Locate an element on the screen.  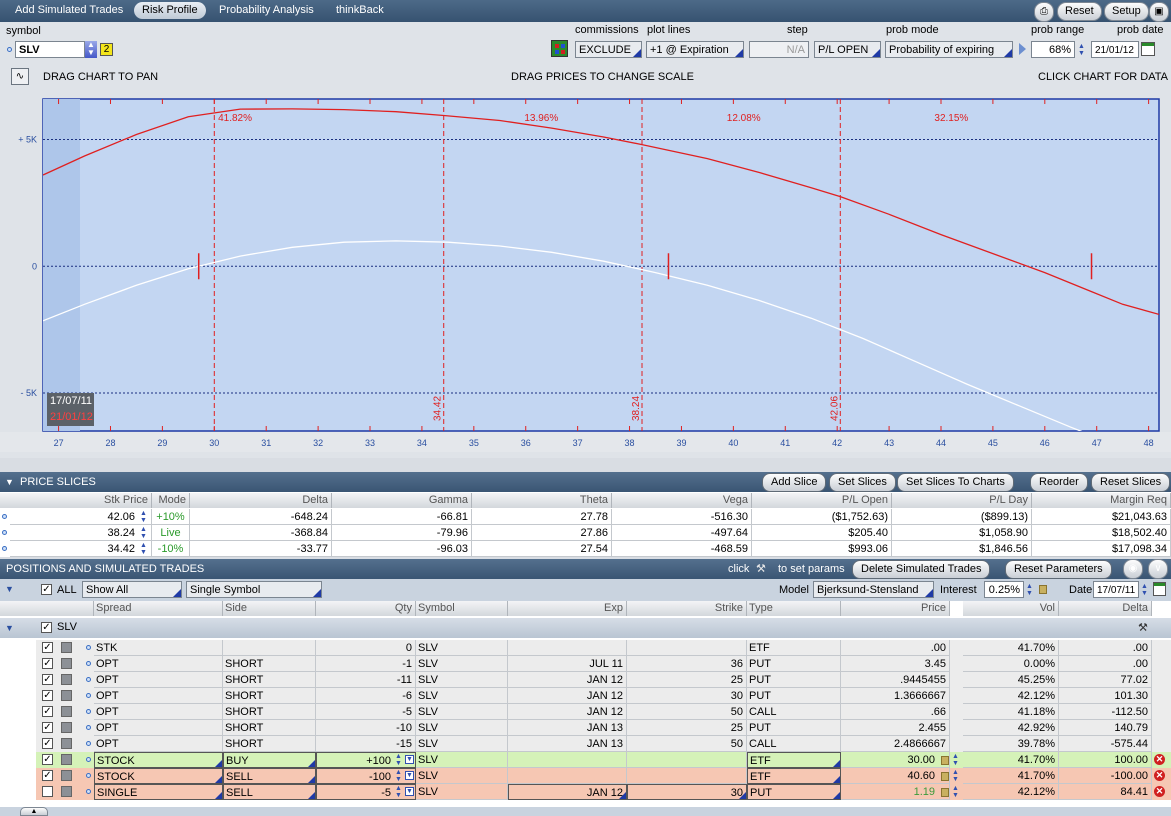
print-icon: ⎙ is located at coordinates (1044, 12).